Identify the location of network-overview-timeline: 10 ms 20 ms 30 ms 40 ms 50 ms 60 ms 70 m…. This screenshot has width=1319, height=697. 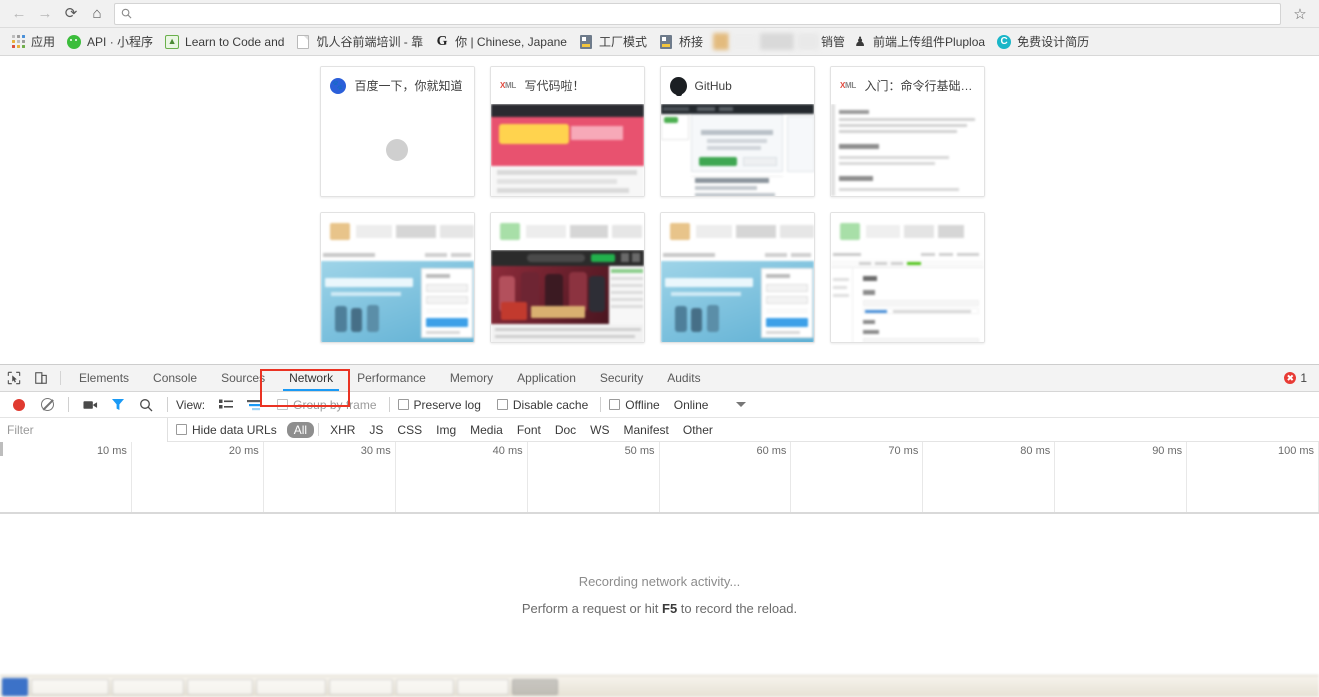
(659, 478).